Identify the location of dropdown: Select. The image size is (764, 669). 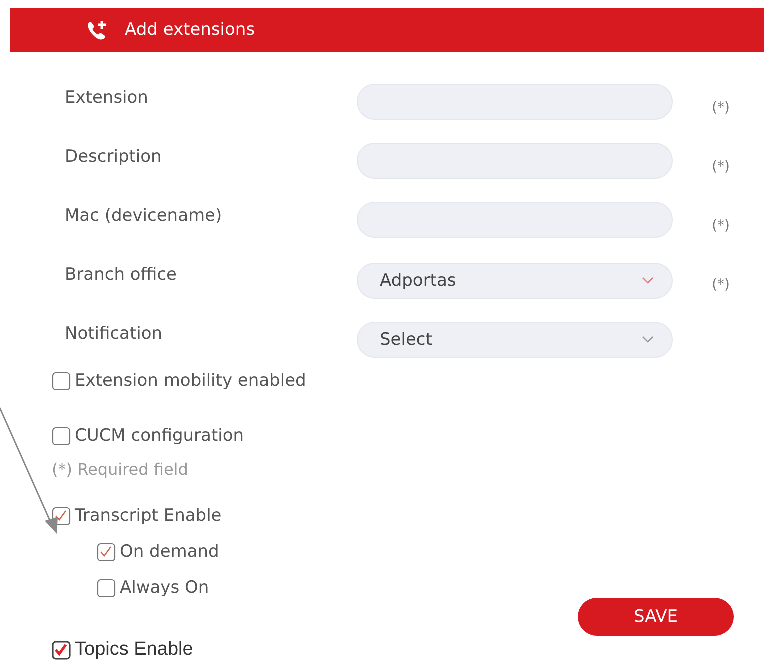
(515, 340).